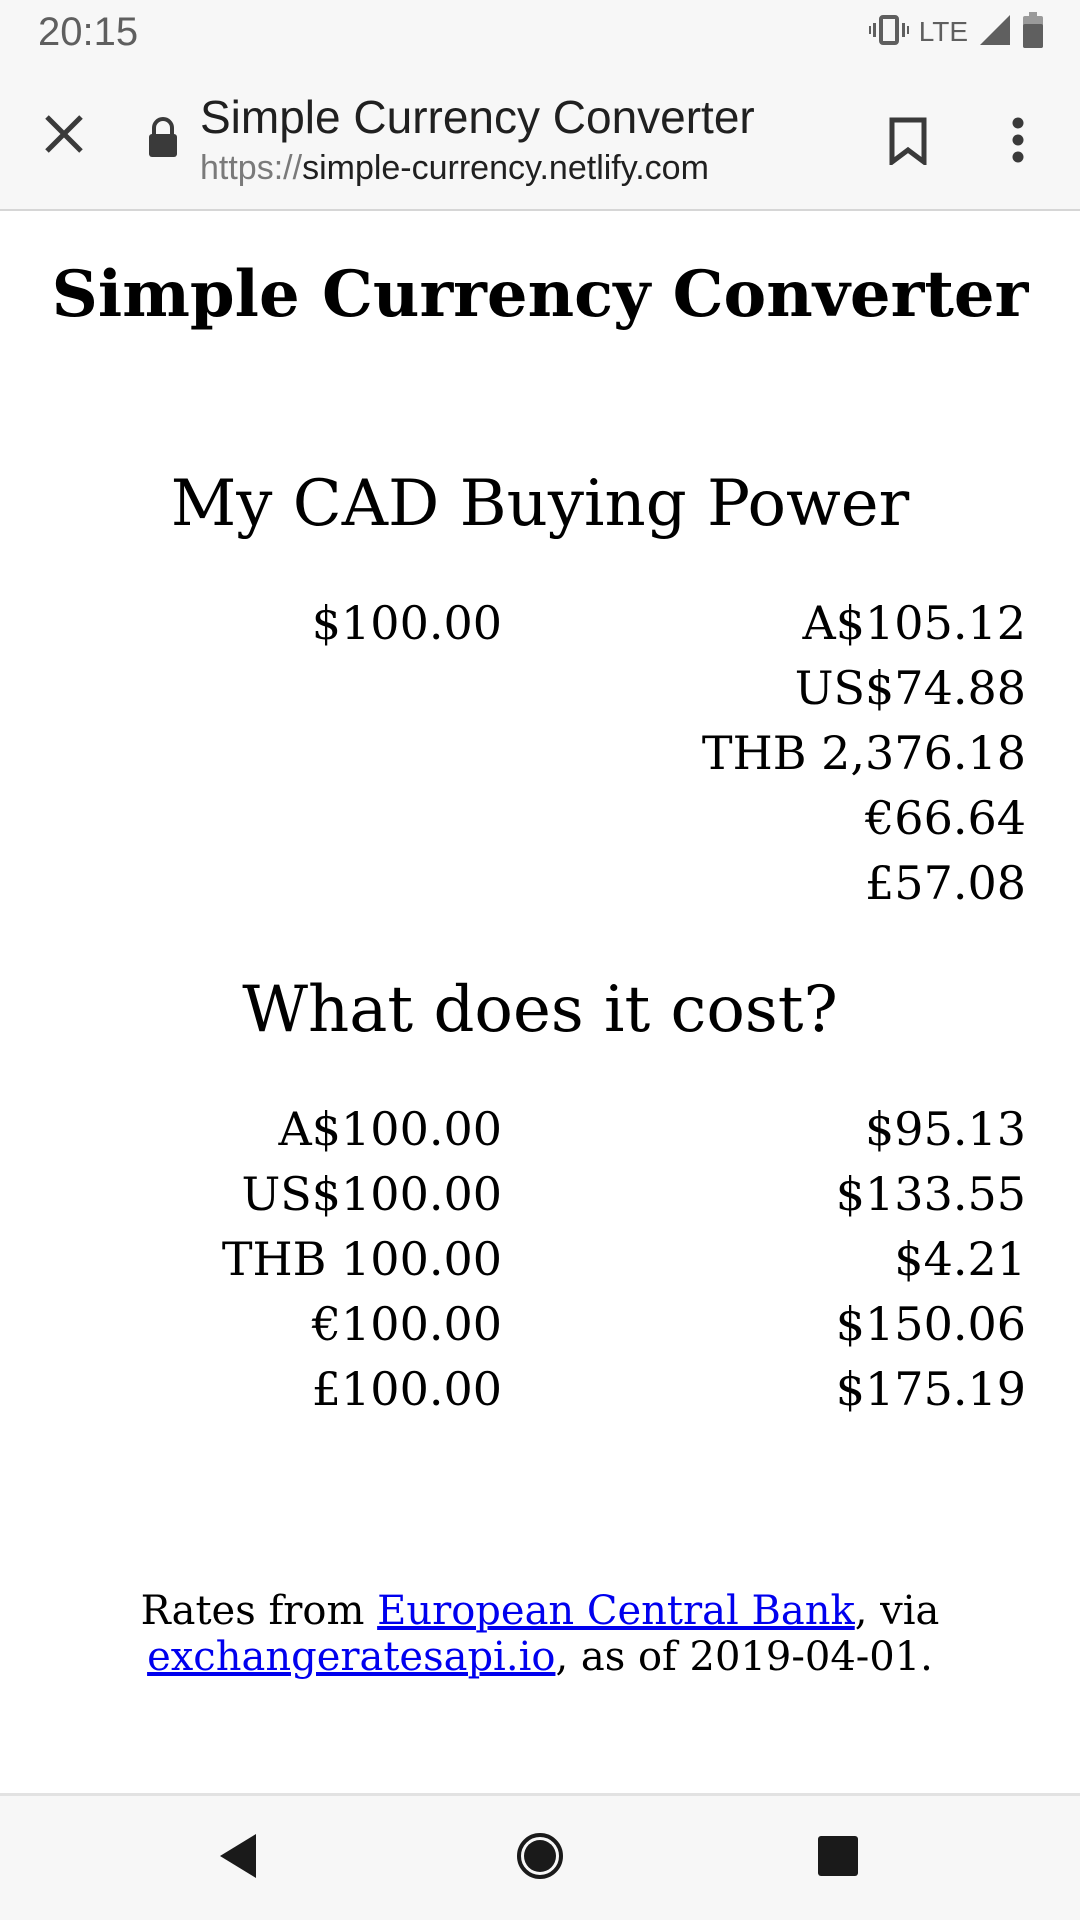 Image resolution: width=1080 pixels, height=1920 pixels. I want to click on amount-to: A$105.12, so click(914, 623).